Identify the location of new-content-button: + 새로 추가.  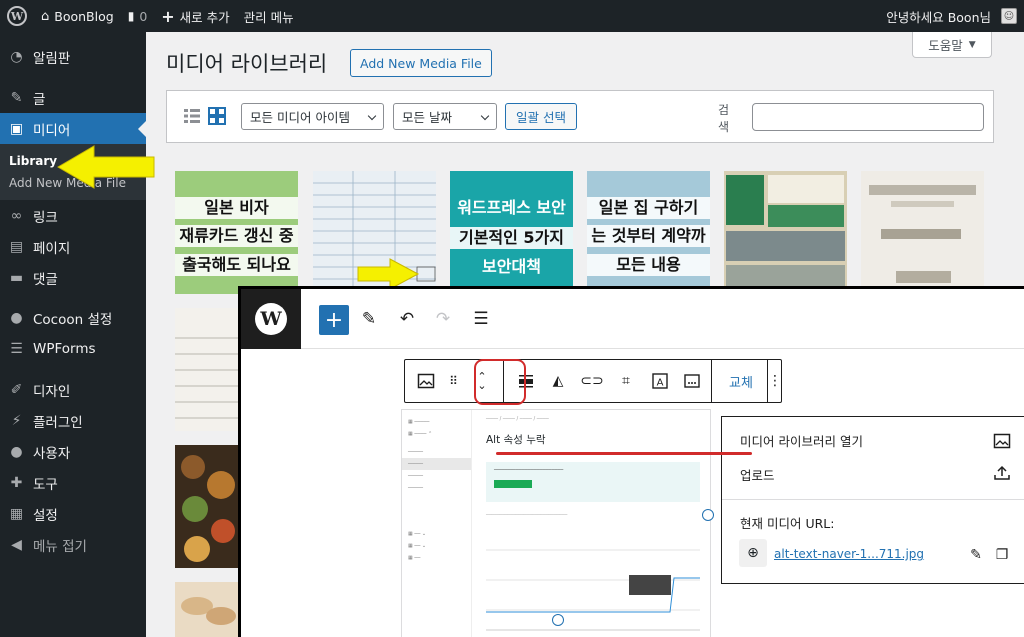
(195, 16).